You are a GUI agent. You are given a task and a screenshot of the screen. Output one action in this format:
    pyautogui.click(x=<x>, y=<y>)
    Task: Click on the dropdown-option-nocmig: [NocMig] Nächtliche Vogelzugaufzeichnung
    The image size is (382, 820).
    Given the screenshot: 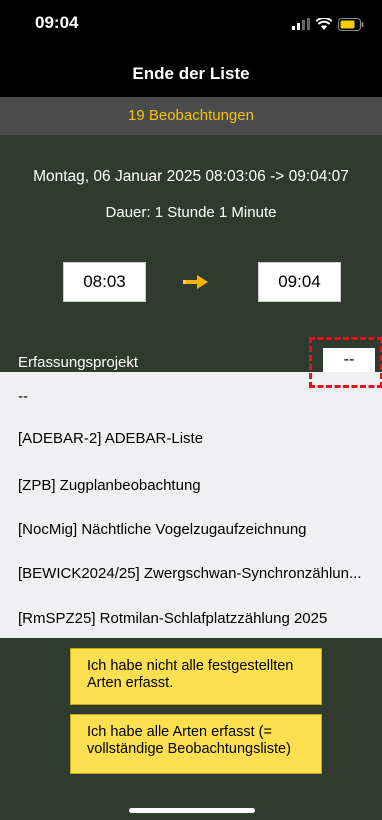 What is the action you would take?
    pyautogui.click(x=196, y=529)
    